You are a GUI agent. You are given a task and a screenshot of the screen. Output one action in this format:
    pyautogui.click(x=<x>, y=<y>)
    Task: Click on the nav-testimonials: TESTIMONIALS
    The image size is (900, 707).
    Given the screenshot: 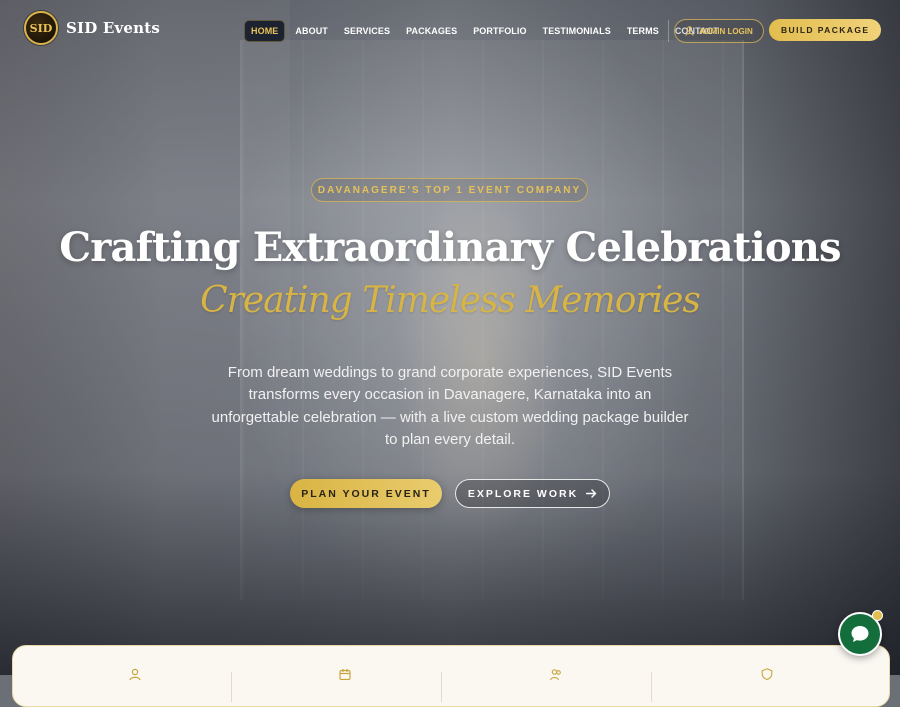 What is the action you would take?
    pyautogui.click(x=577, y=31)
    